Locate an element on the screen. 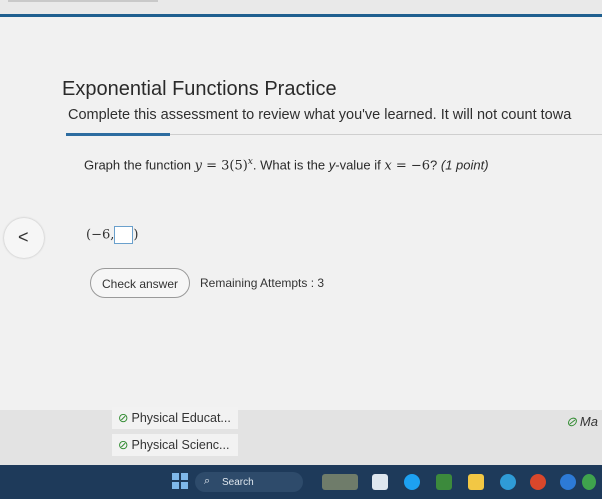  answer-row: (−6,) is located at coordinates (112, 235).